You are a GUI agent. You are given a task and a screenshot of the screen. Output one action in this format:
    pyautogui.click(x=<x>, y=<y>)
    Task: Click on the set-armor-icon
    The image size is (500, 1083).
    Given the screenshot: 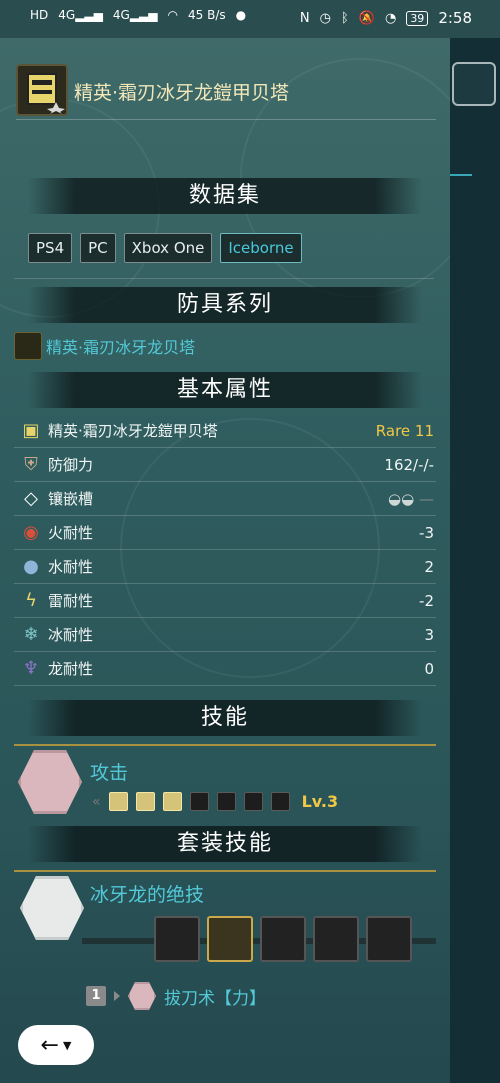 What is the action you would take?
    pyautogui.click(x=52, y=908)
    